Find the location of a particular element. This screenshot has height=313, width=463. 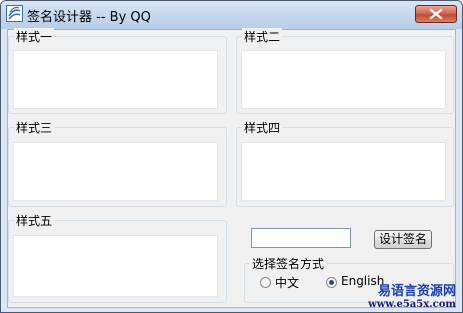

group-style-3-label: 样式三 is located at coordinates (34, 127).